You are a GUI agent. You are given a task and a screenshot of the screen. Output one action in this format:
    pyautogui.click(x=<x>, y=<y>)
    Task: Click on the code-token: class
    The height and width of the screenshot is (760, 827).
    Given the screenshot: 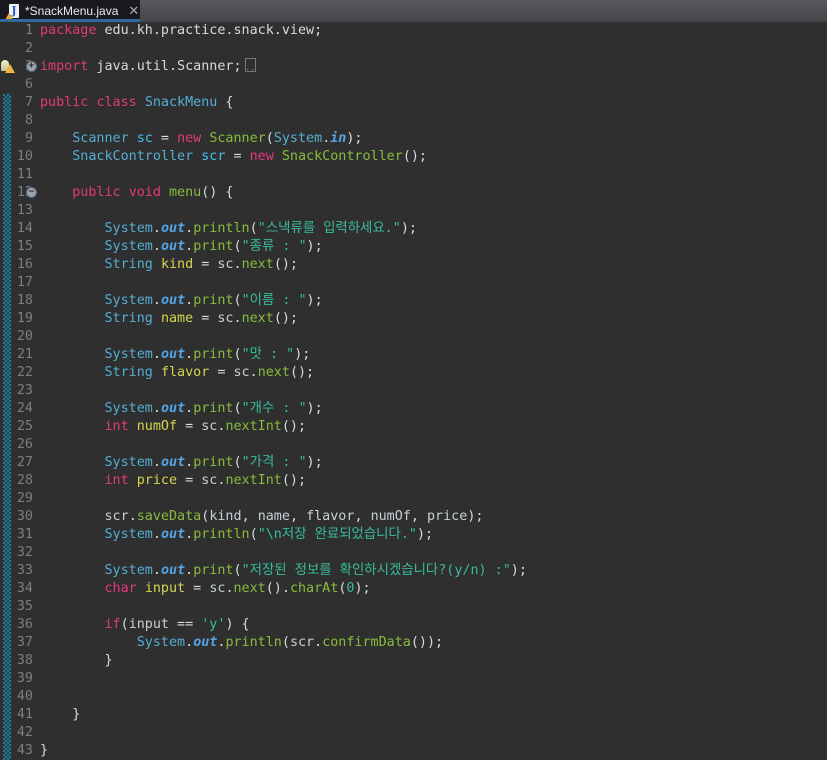 What is the action you would take?
    pyautogui.click(x=116, y=102)
    